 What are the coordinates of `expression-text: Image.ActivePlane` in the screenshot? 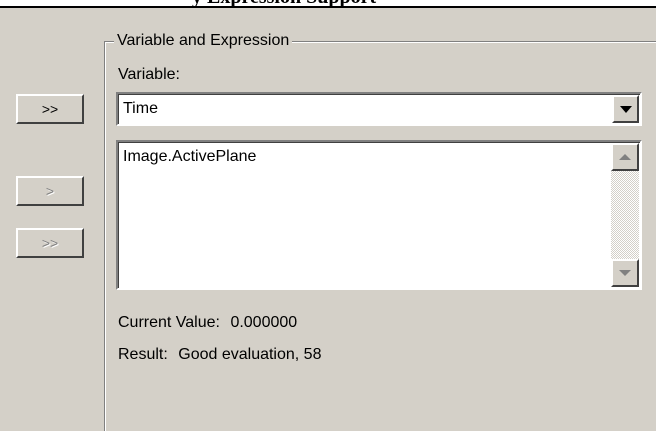 It's located at (190, 156).